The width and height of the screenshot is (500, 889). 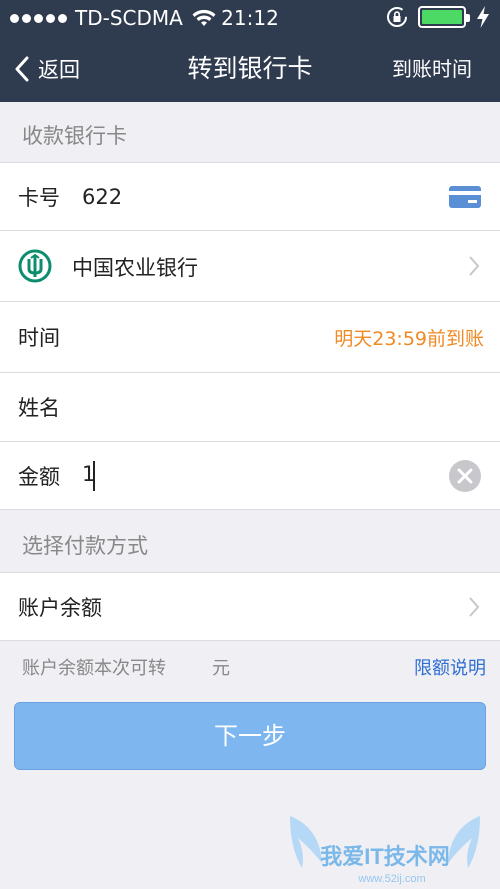 What do you see at coordinates (250, 196) in the screenshot?
I see `card-number-row: 卡号 622` at bounding box center [250, 196].